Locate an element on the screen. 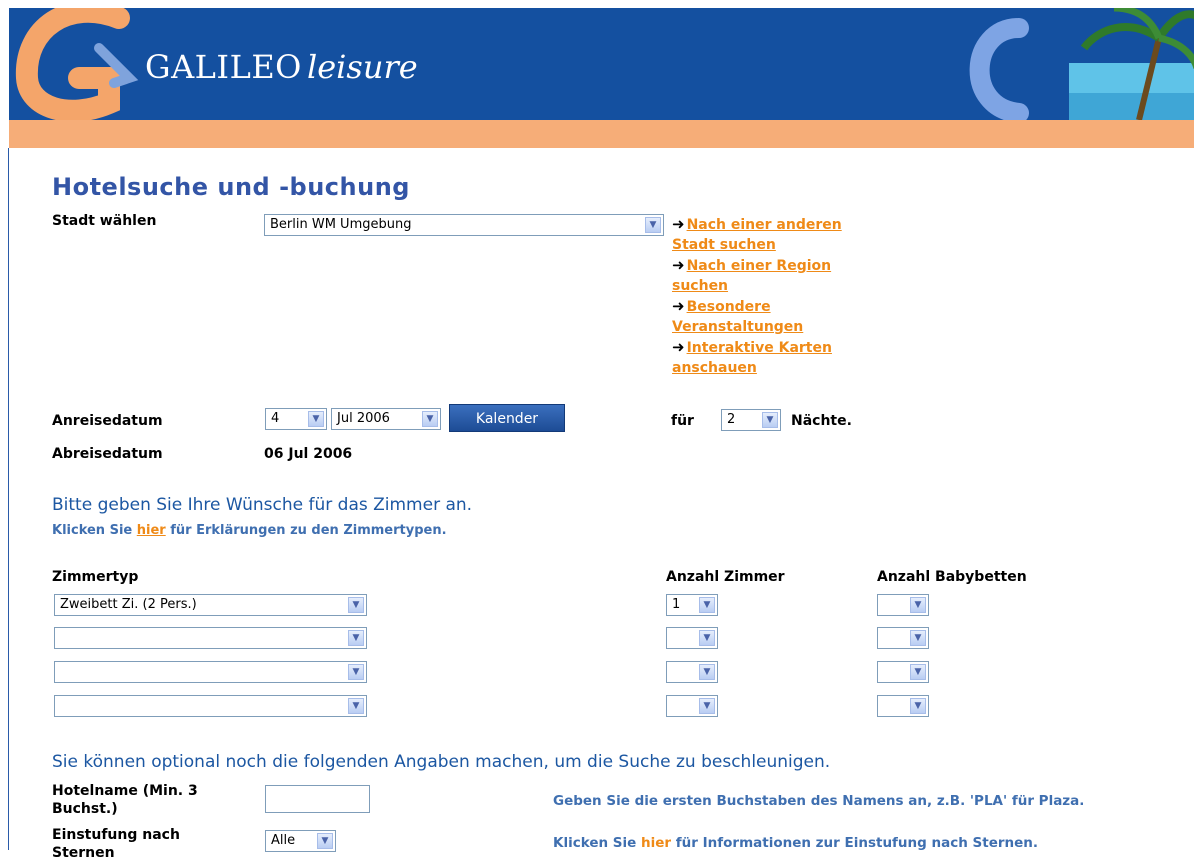 The width and height of the screenshot is (1194, 862). stars-label-line2: Sternen is located at coordinates (83, 853).